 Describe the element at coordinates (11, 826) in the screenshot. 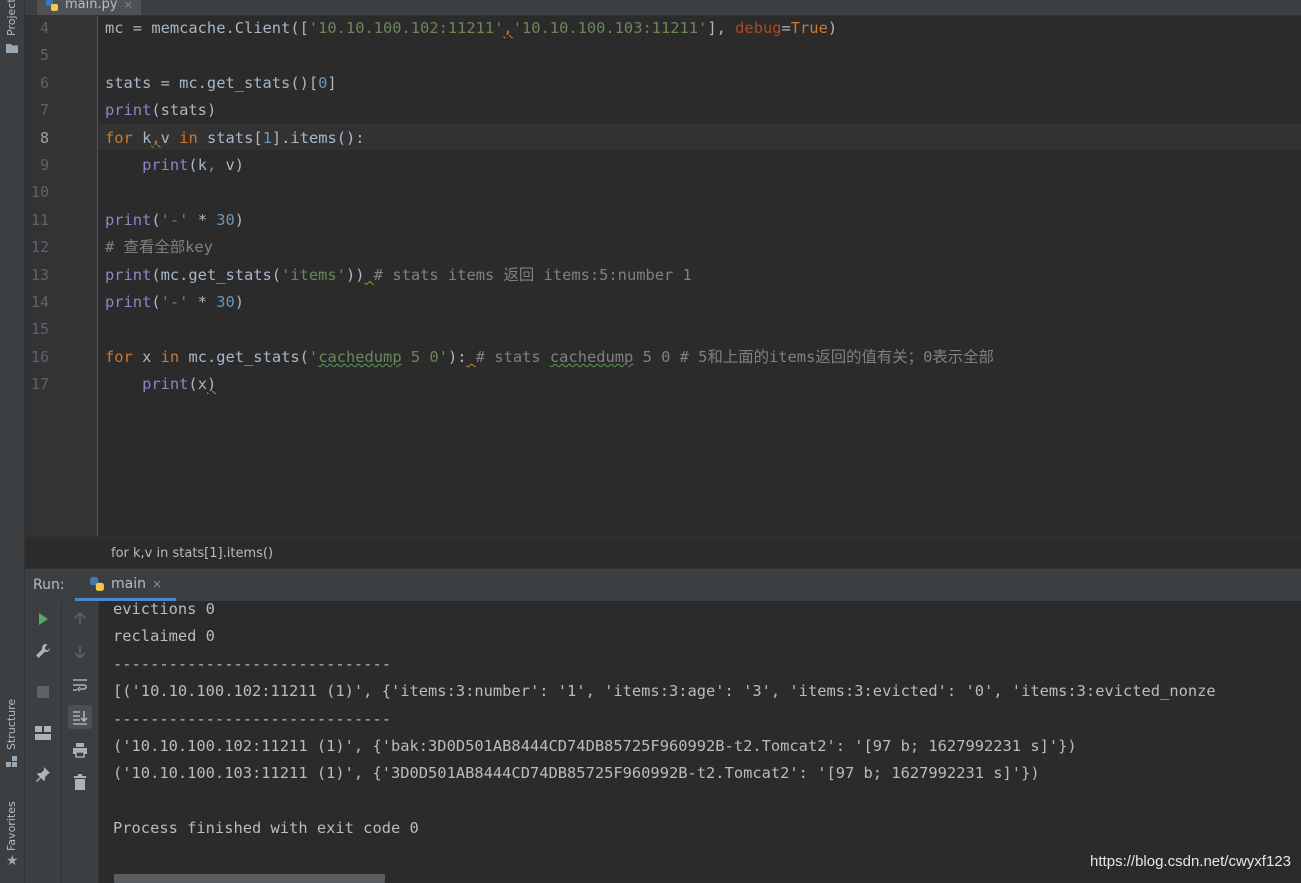

I see `favorites-tab-label: Favorites` at that location.